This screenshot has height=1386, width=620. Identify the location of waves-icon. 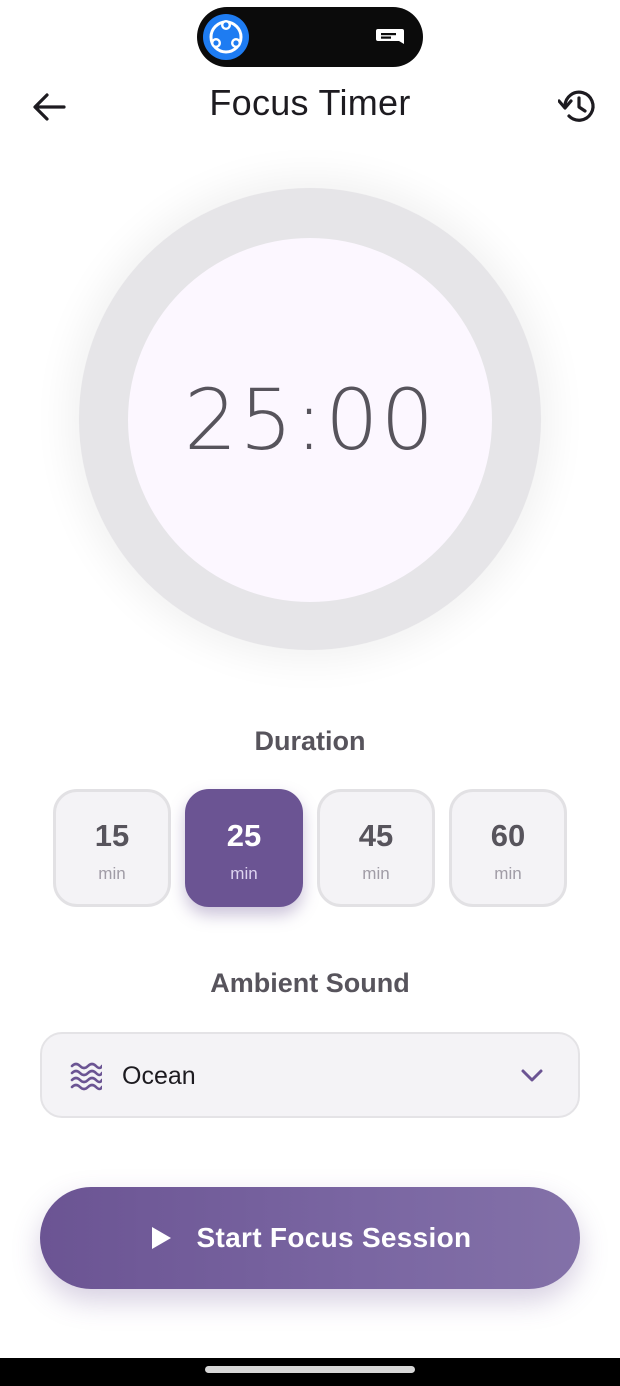
(86, 1076).